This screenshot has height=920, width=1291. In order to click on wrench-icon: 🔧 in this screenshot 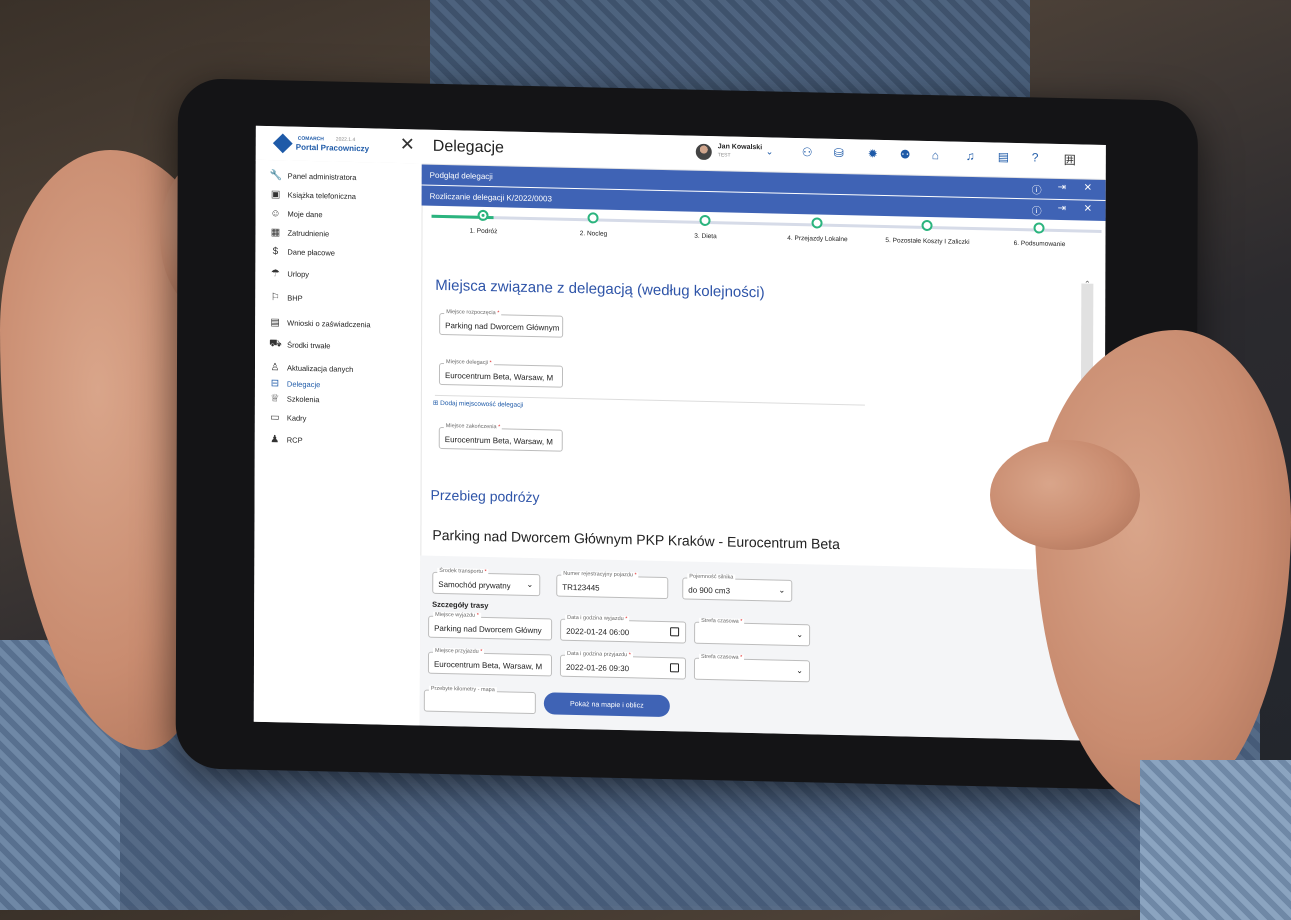, I will do `click(276, 175)`.